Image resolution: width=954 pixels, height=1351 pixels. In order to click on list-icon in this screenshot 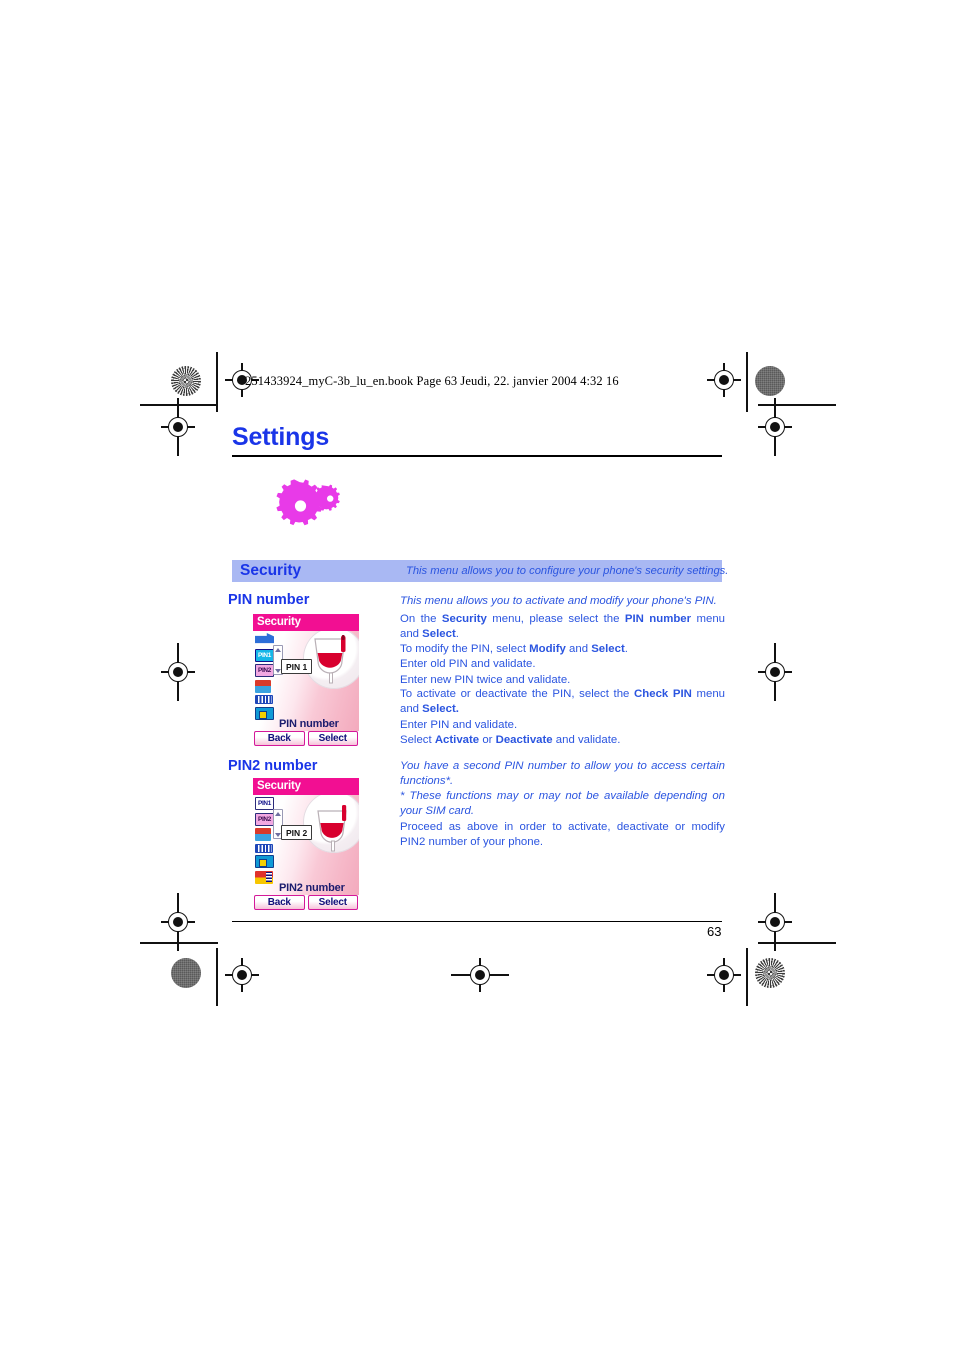, I will do `click(264, 877)`.